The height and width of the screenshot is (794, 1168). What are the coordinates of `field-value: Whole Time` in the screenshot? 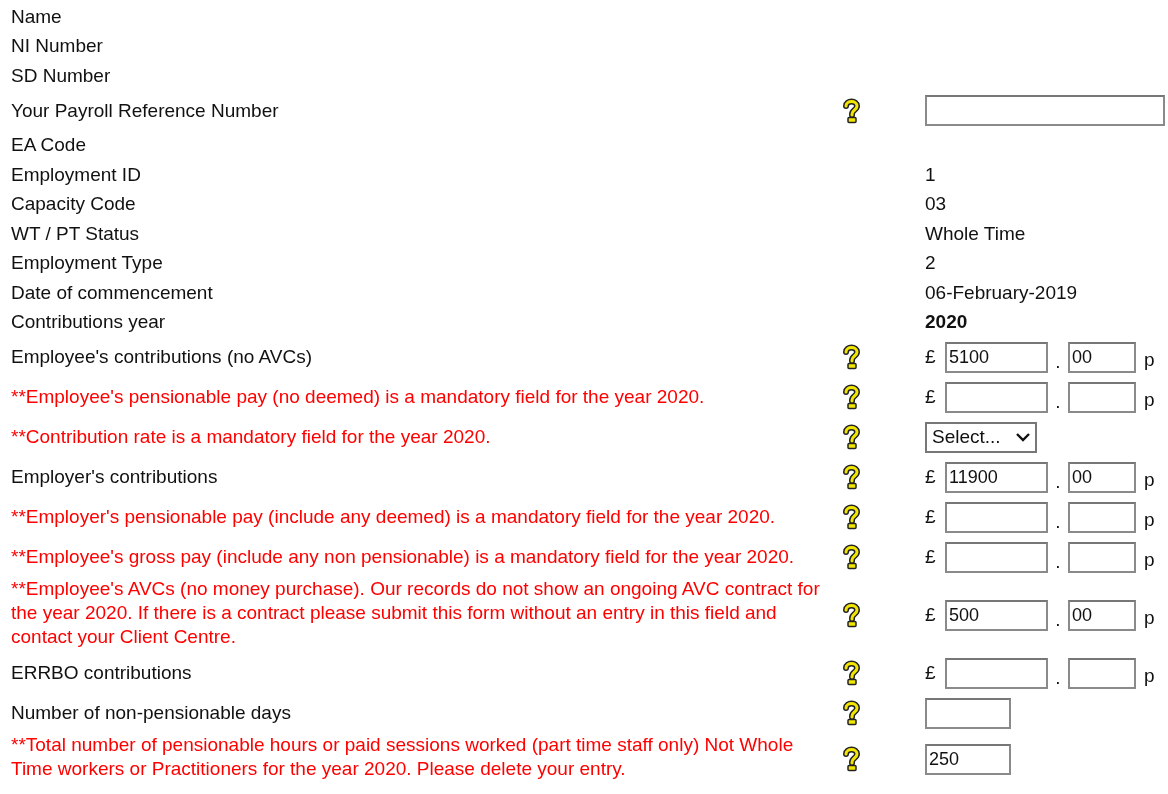 It's located at (975, 233).